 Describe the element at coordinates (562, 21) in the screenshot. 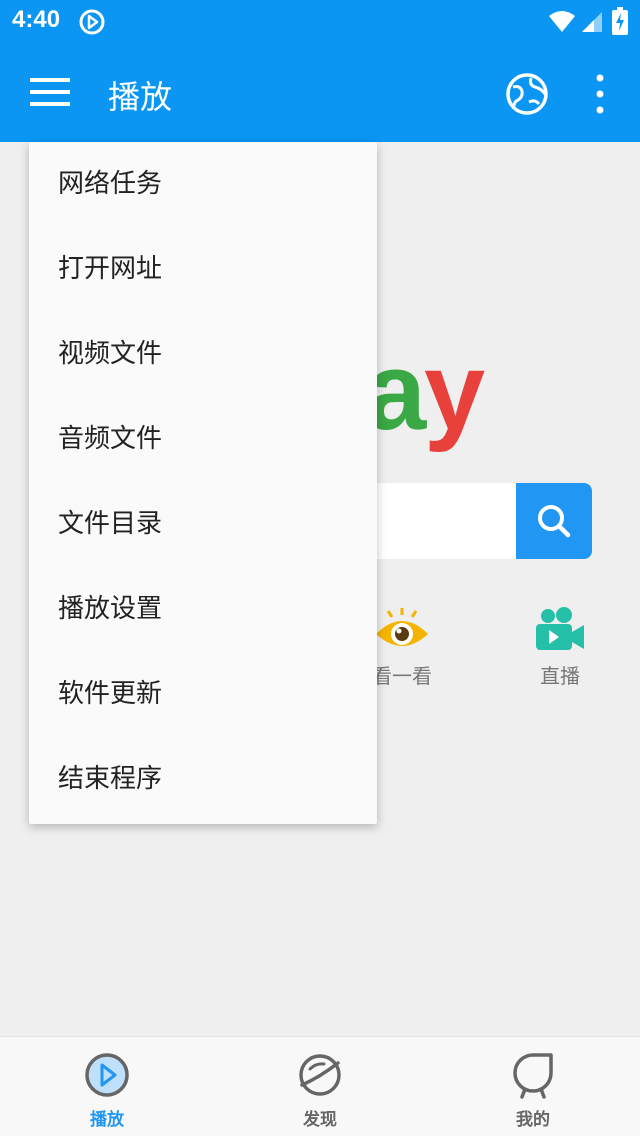

I see `wifi-icon` at that location.